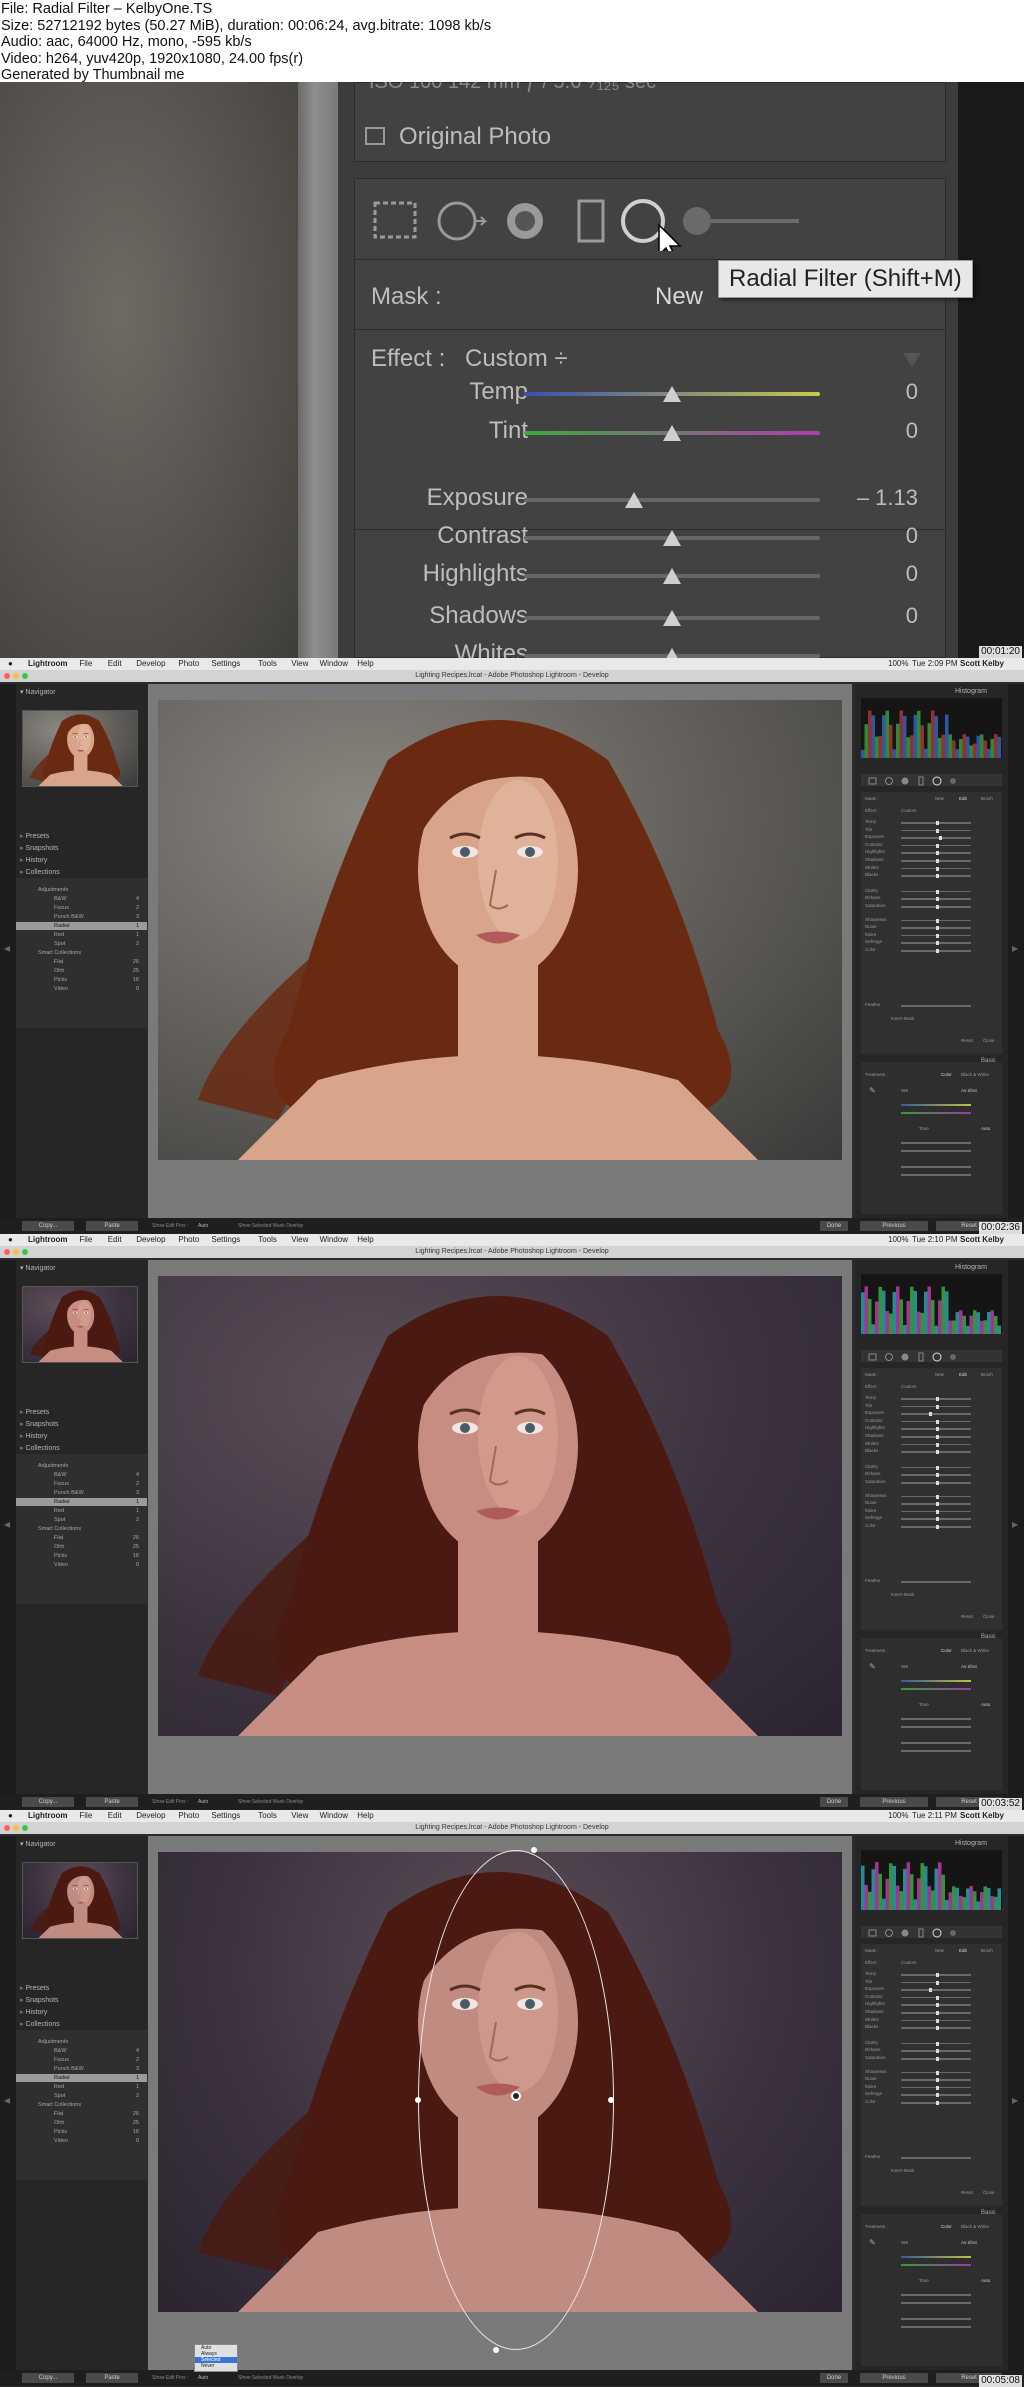 This screenshot has height=2387, width=1024. What do you see at coordinates (81, 2105) in the screenshot?
I see `collection-item: Smart Collections` at bounding box center [81, 2105].